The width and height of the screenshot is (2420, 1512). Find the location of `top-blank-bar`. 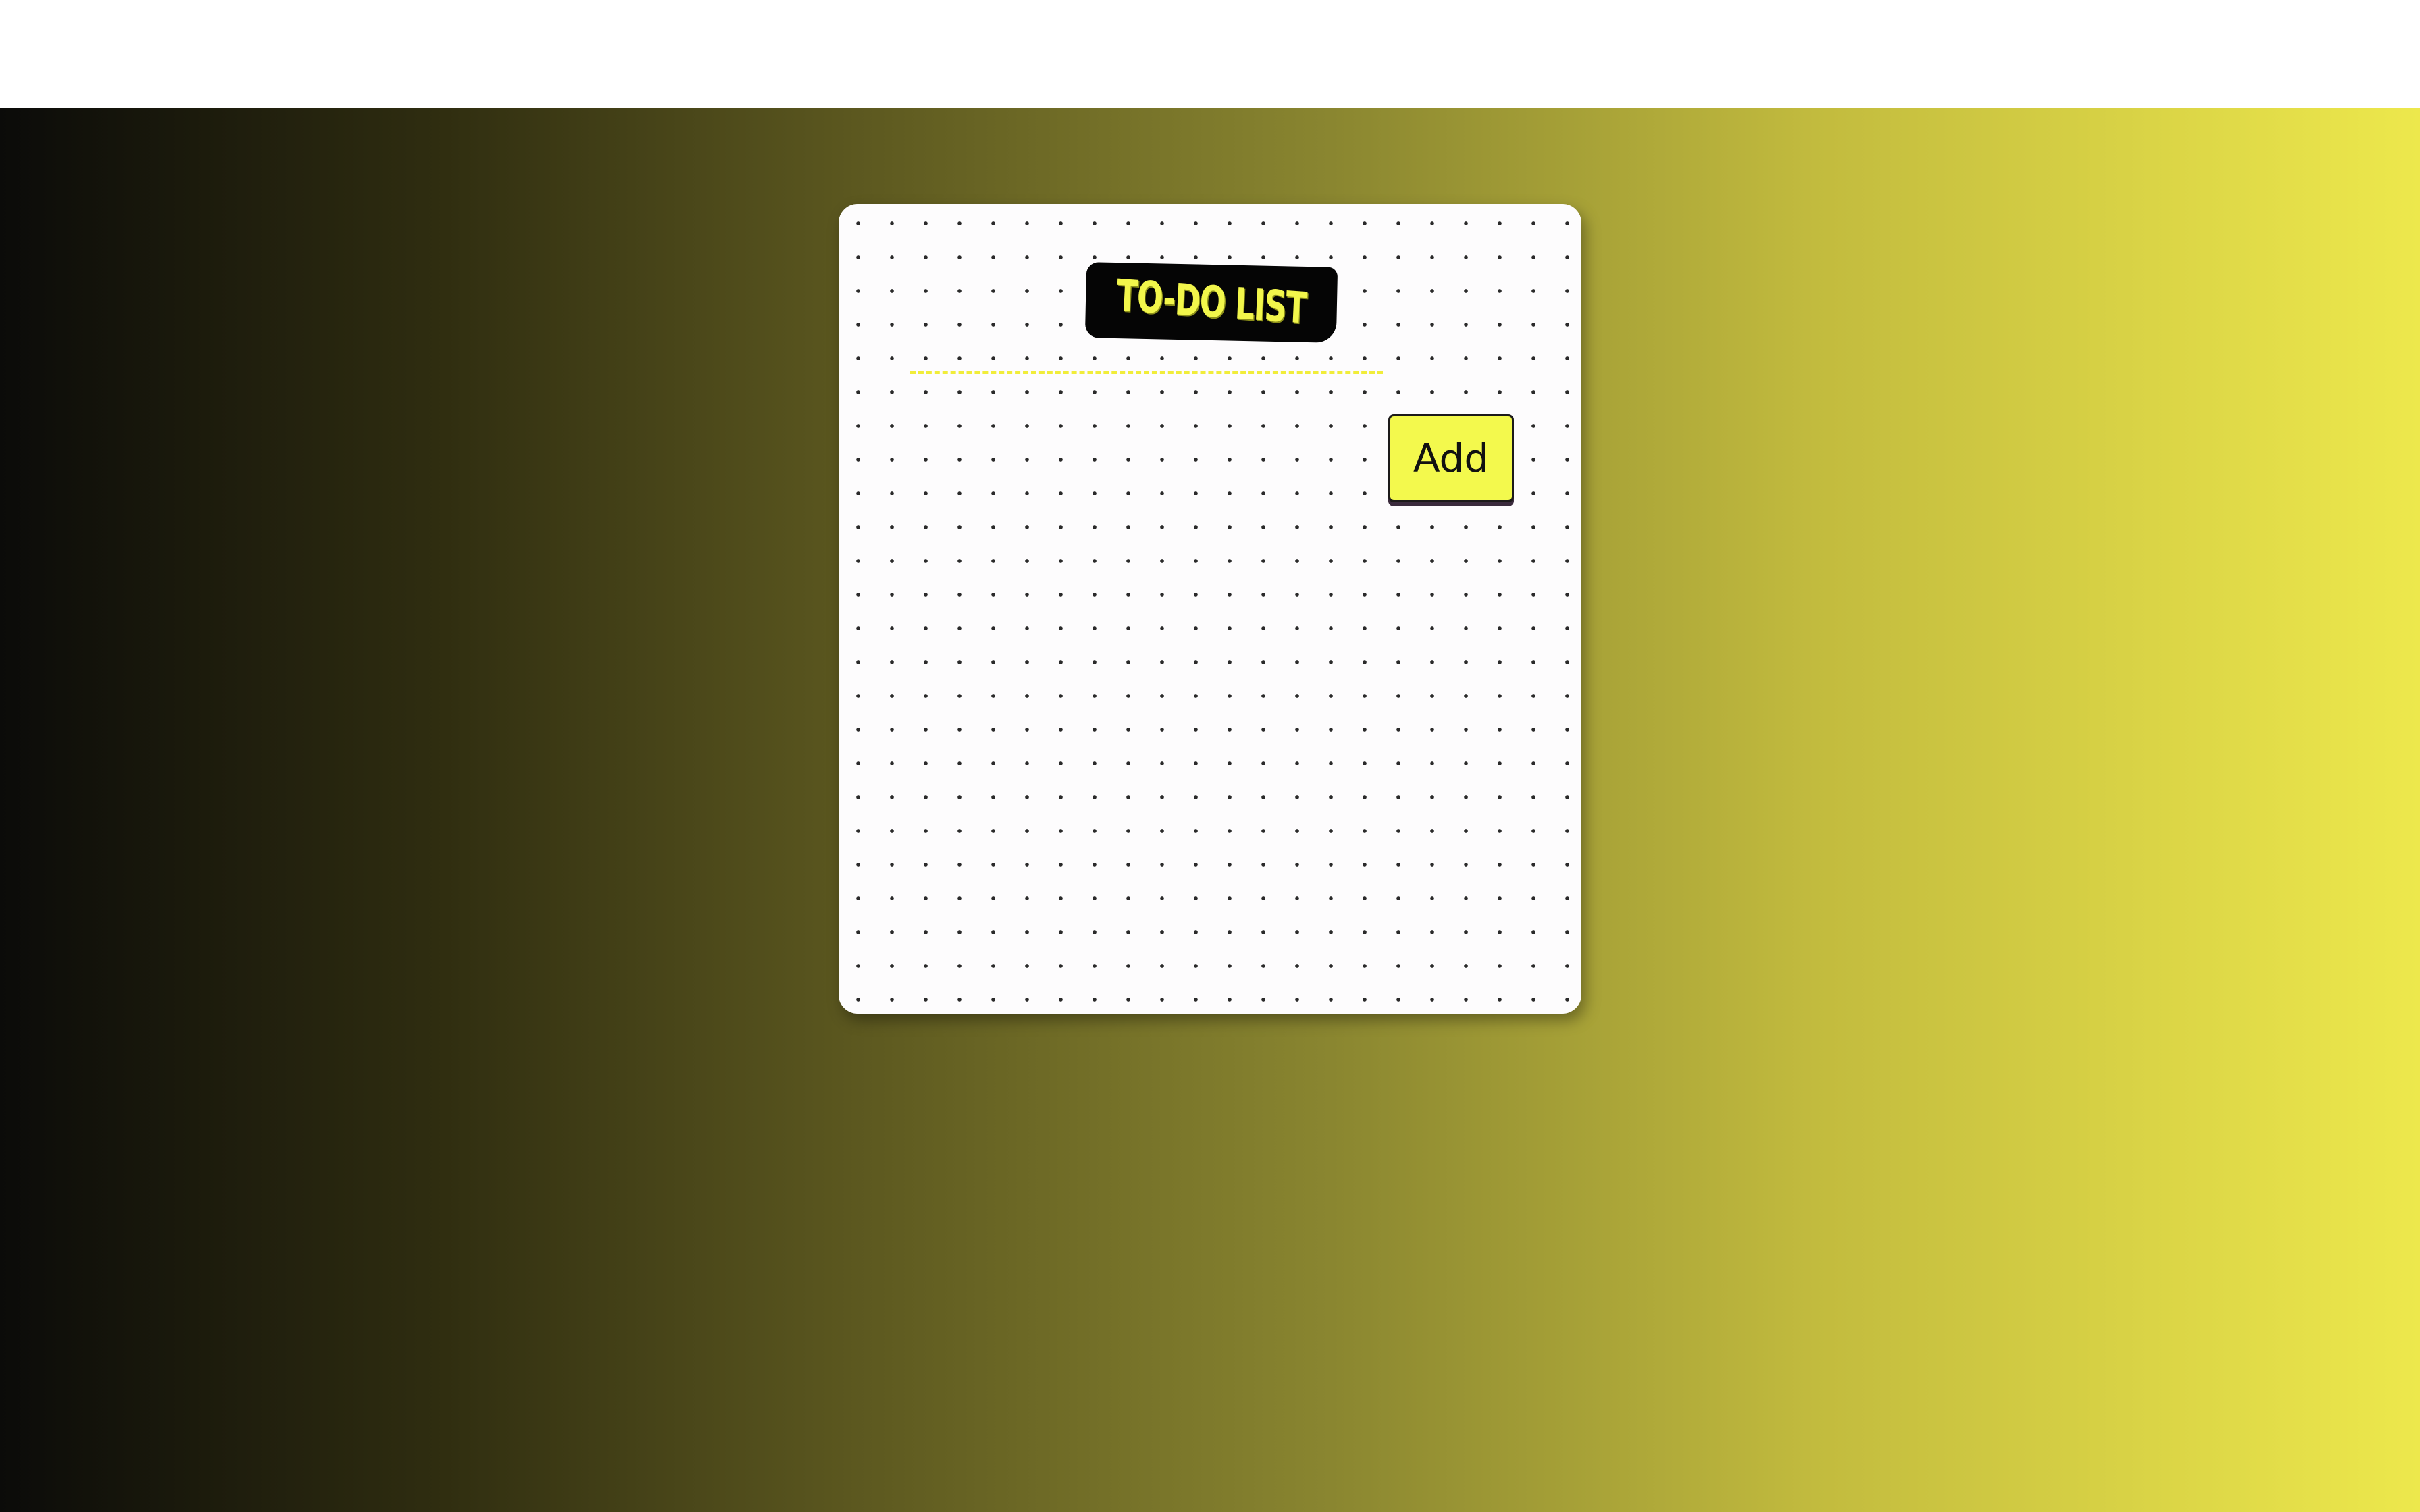

top-blank-bar is located at coordinates (1210, 54).